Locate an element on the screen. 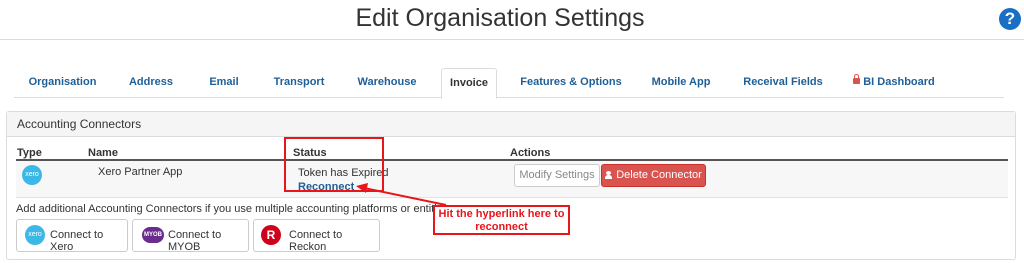 The height and width of the screenshot is (263, 1024). annotation-callout: Hit the hyperlink here to reconnect is located at coordinates (501, 220).